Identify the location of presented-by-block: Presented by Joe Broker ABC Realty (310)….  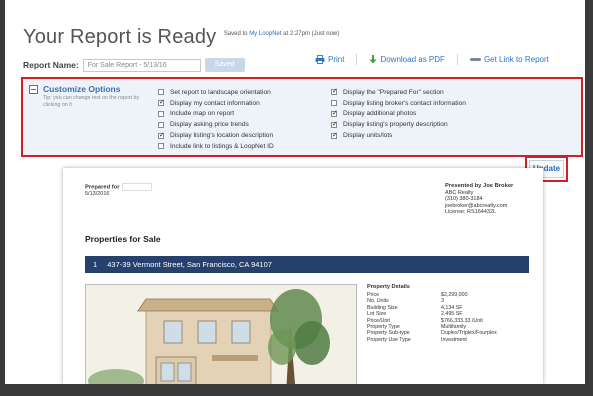
(479, 199).